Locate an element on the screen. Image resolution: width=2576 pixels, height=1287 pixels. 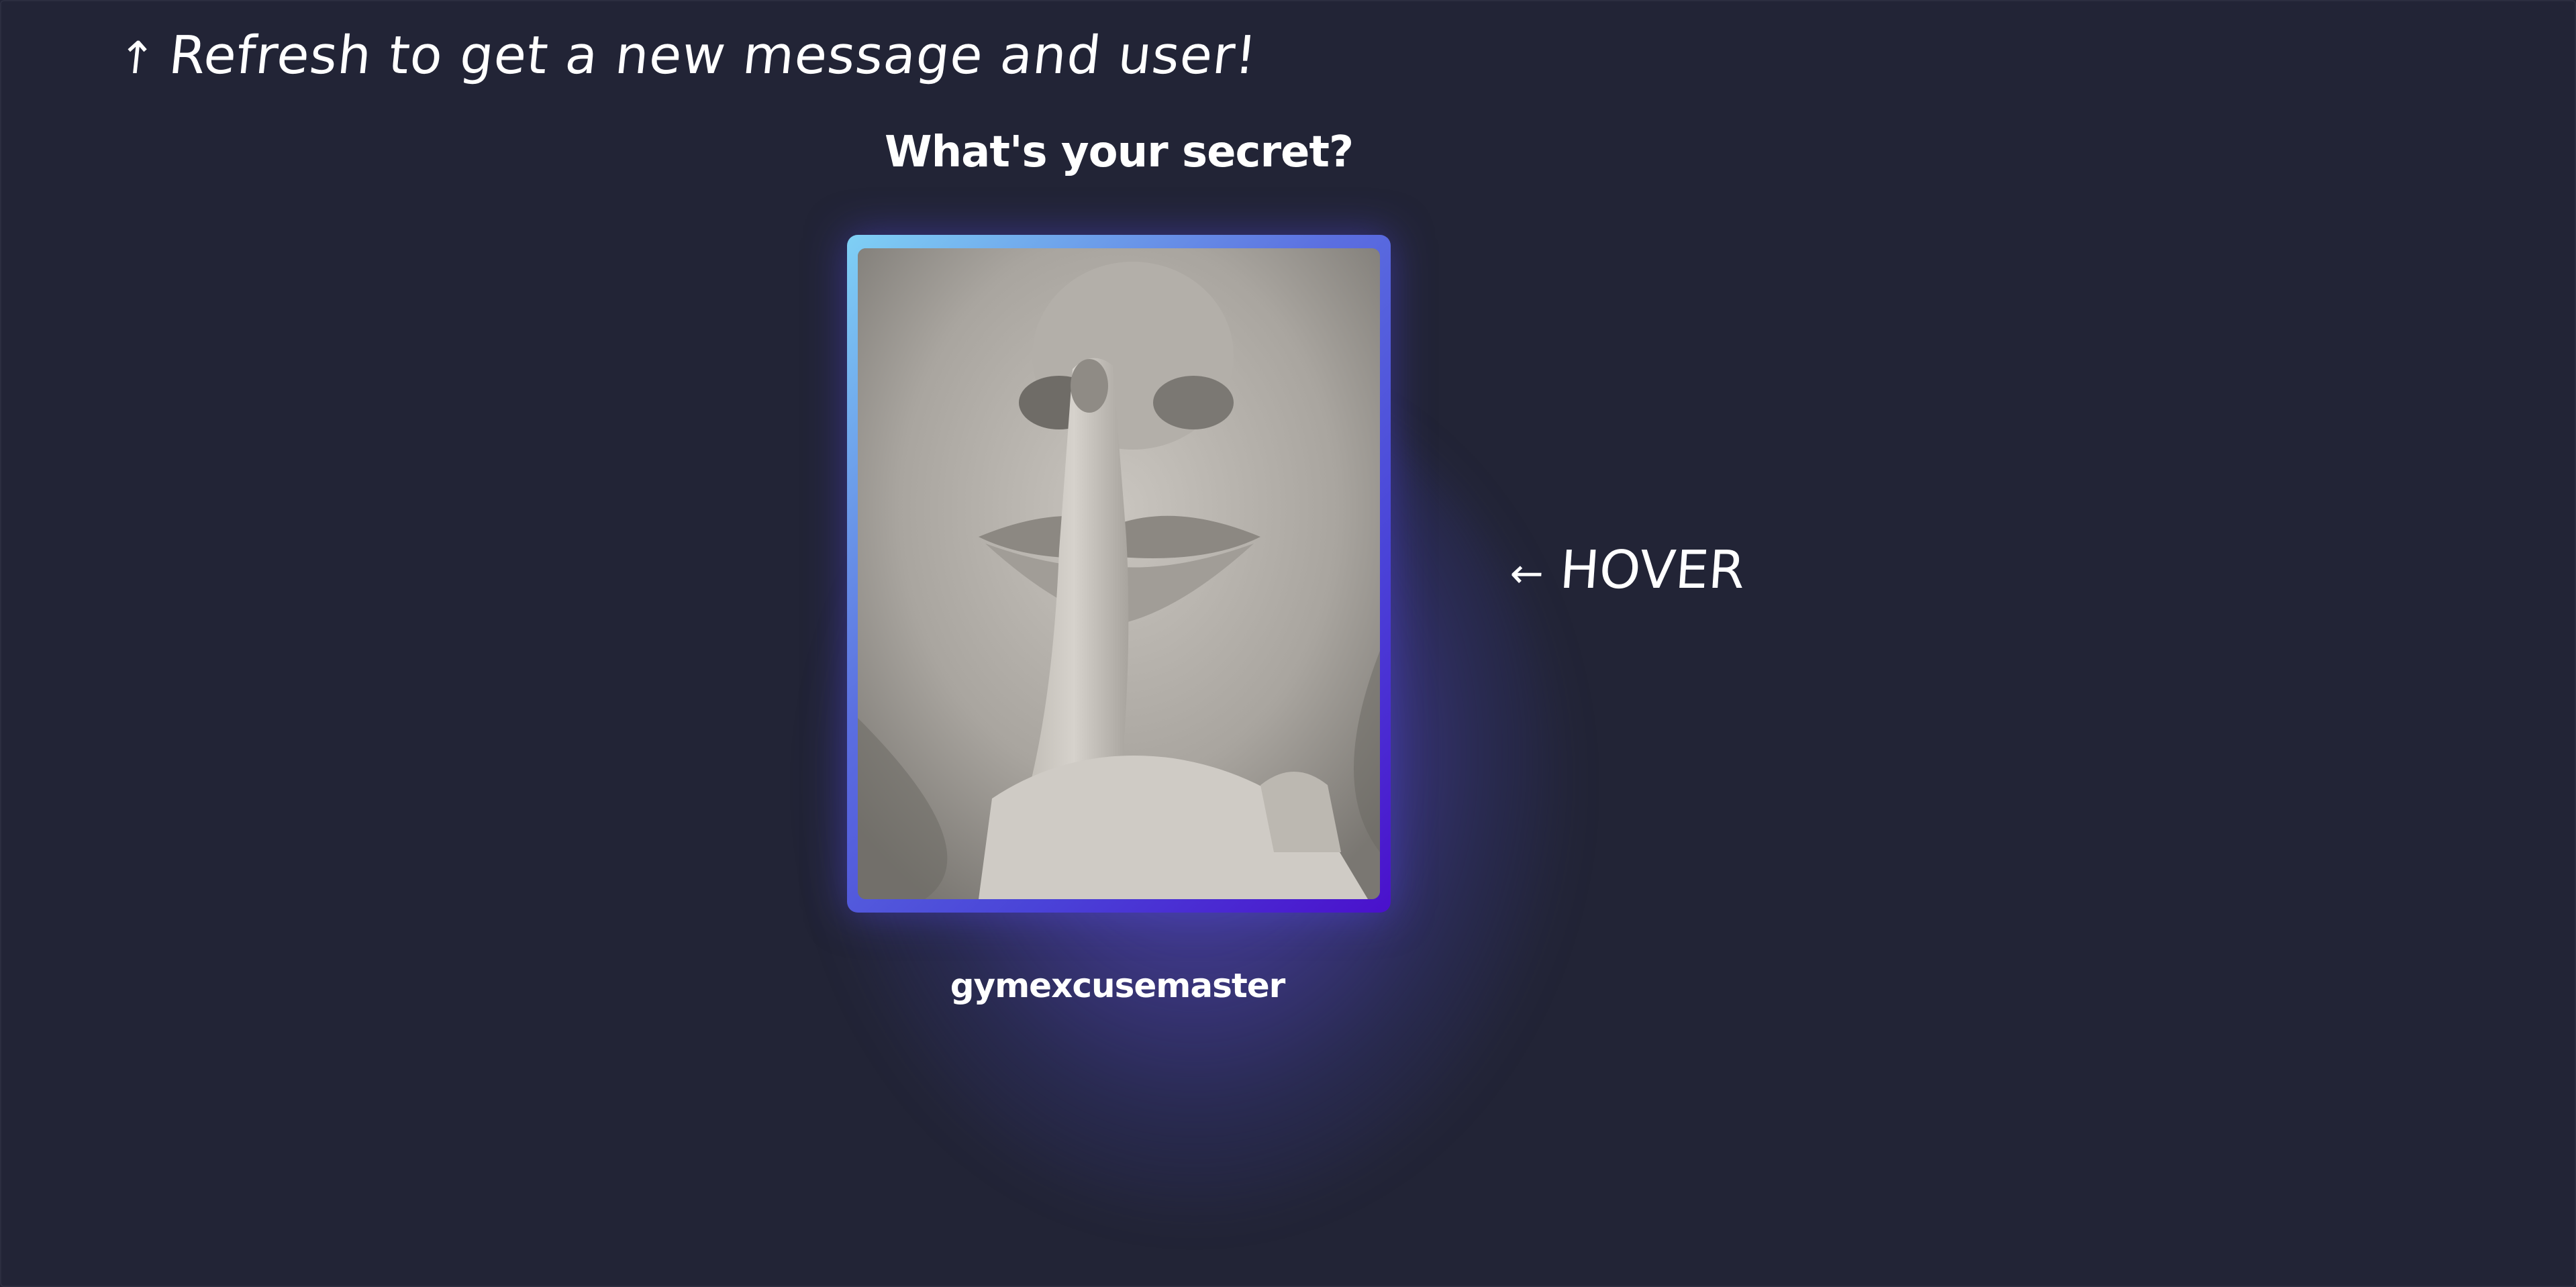
shush-photo is located at coordinates (1119, 573).